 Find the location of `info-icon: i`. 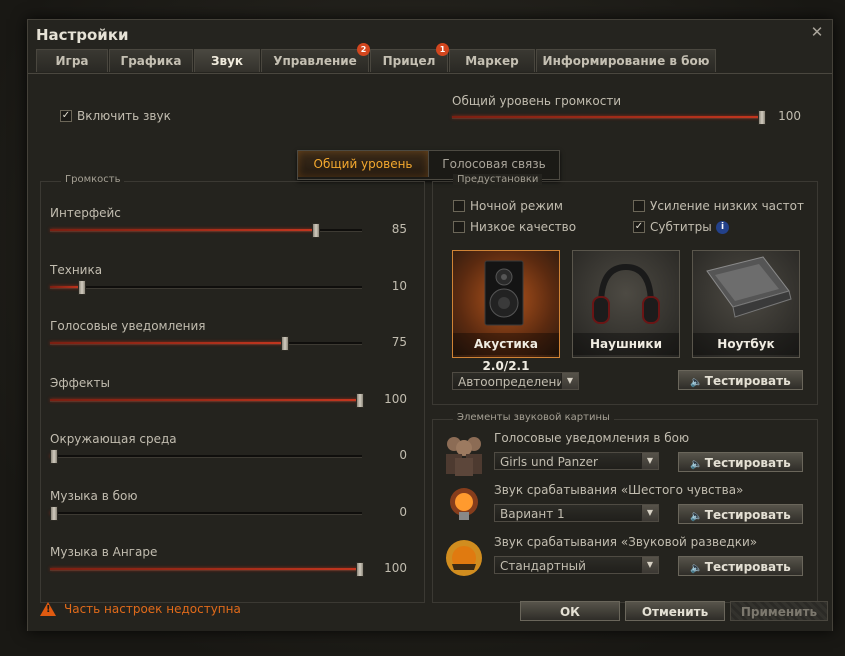

info-icon: i is located at coordinates (722, 227).